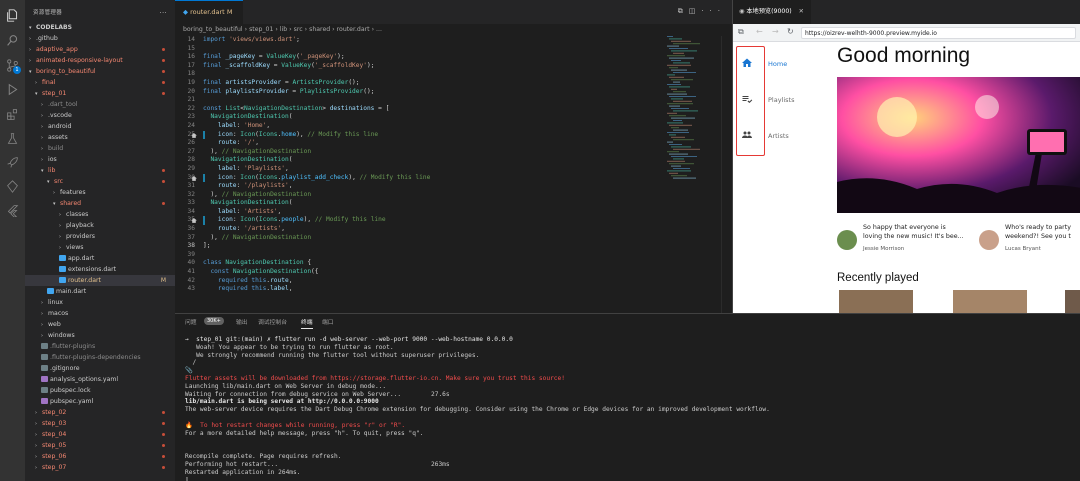  Describe the element at coordinates (100, 214) in the screenshot. I see `tree-folder: › classes` at that location.